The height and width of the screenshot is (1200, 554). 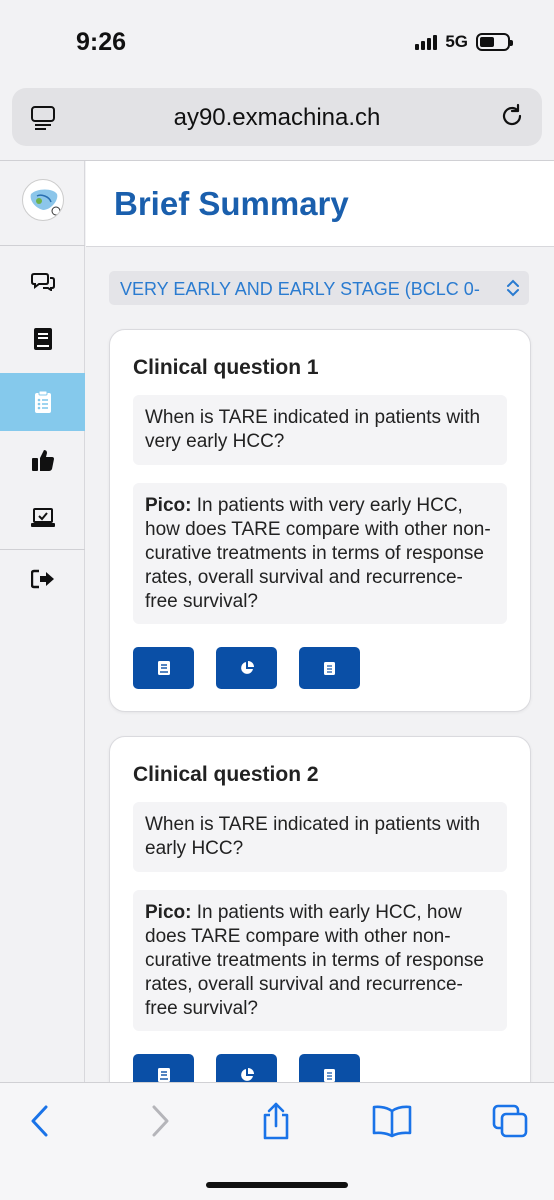 I want to click on sidebar-item-logout, so click(x=42, y=579).